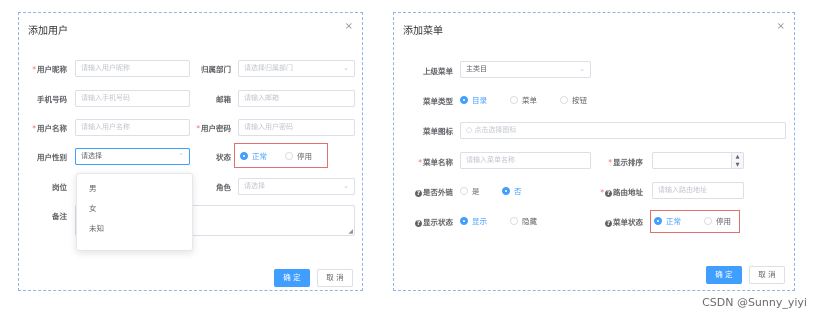 The height and width of the screenshot is (313, 819). Describe the element at coordinates (423, 31) in the screenshot. I see `dialog-title: 添加菜单` at that location.